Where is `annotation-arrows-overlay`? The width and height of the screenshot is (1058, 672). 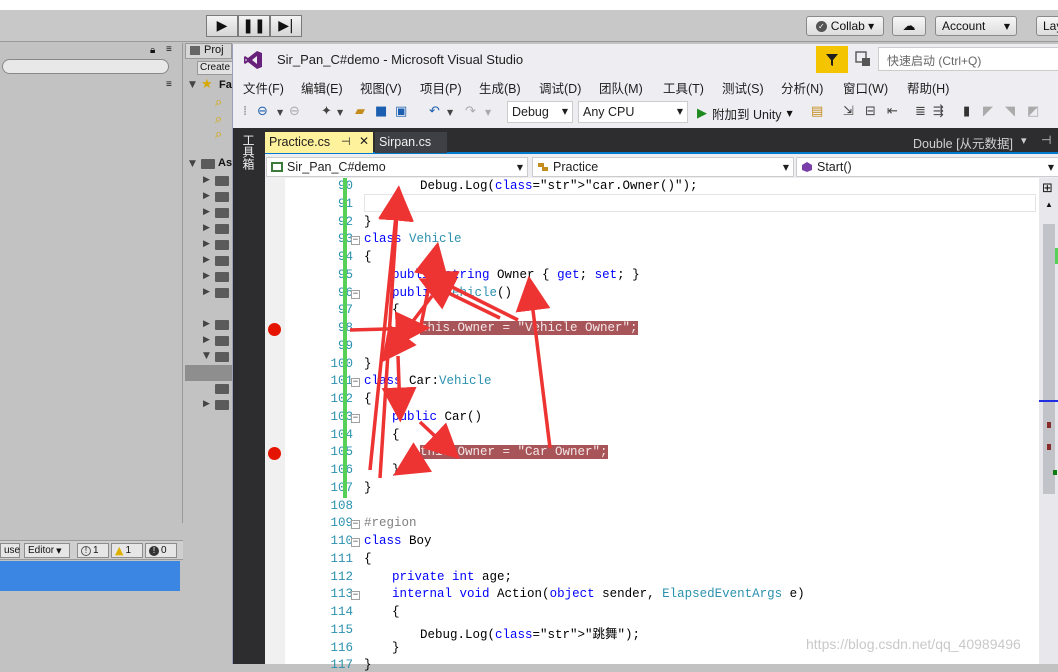
annotation-arrows-overlay is located at coordinates (450, 332).